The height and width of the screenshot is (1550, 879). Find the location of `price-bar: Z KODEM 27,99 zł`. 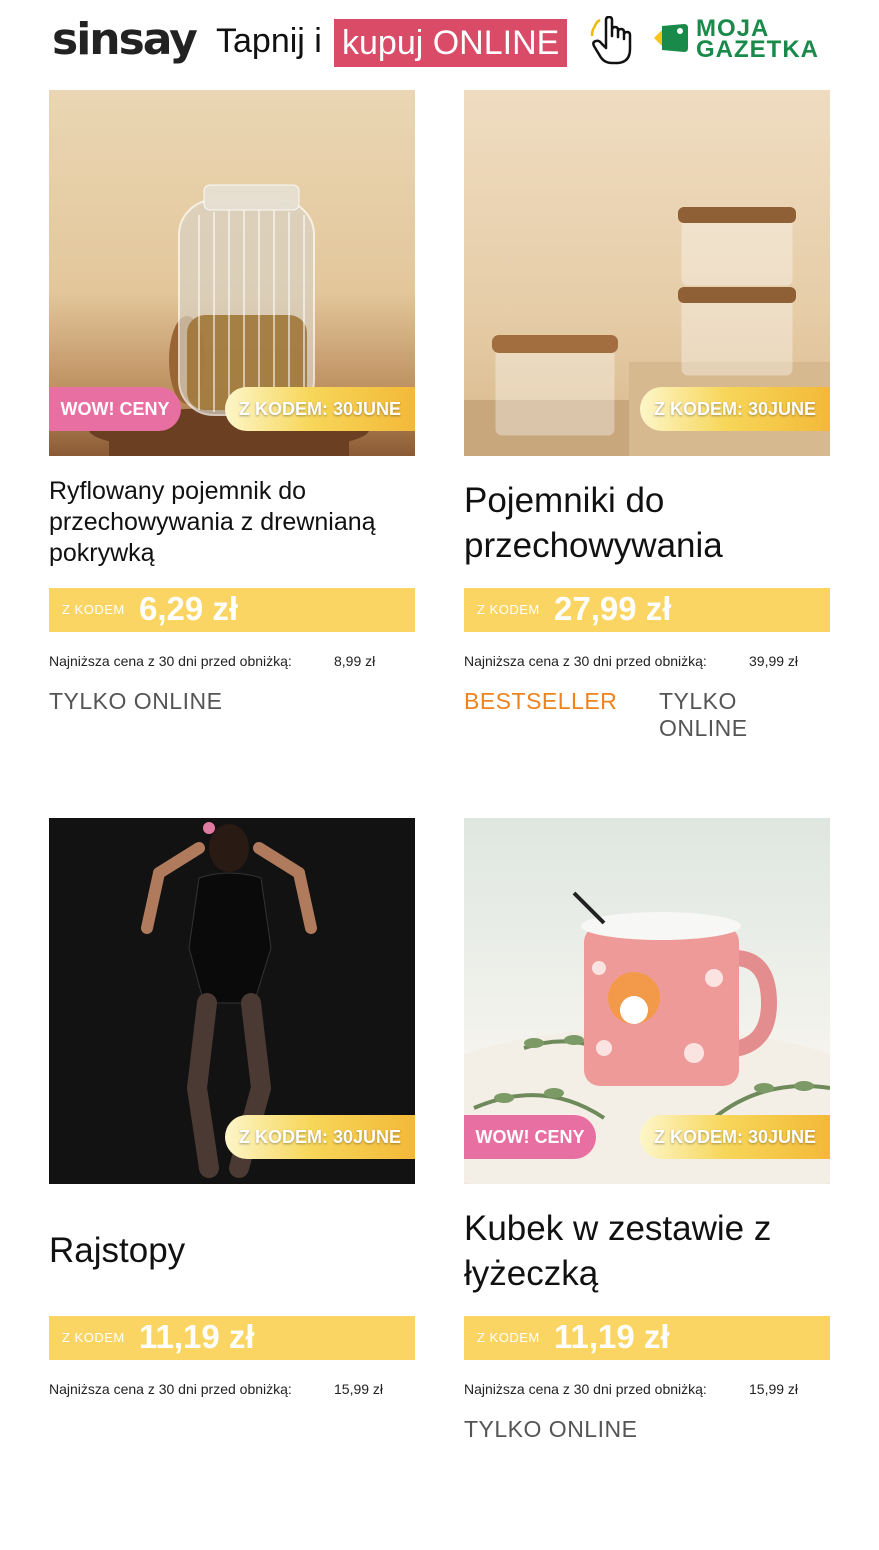

price-bar: Z KODEM 27,99 zł is located at coordinates (647, 610).